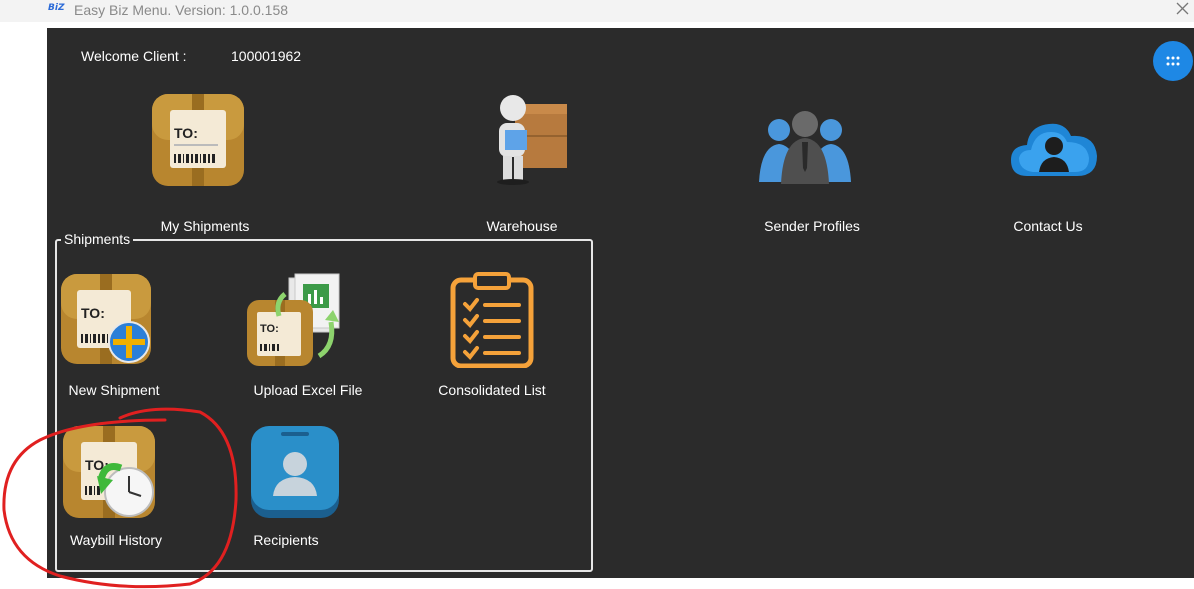 This screenshot has width=1194, height=589. Describe the element at coordinates (205, 226) in the screenshot. I see `tile-label: My Shipments` at that location.